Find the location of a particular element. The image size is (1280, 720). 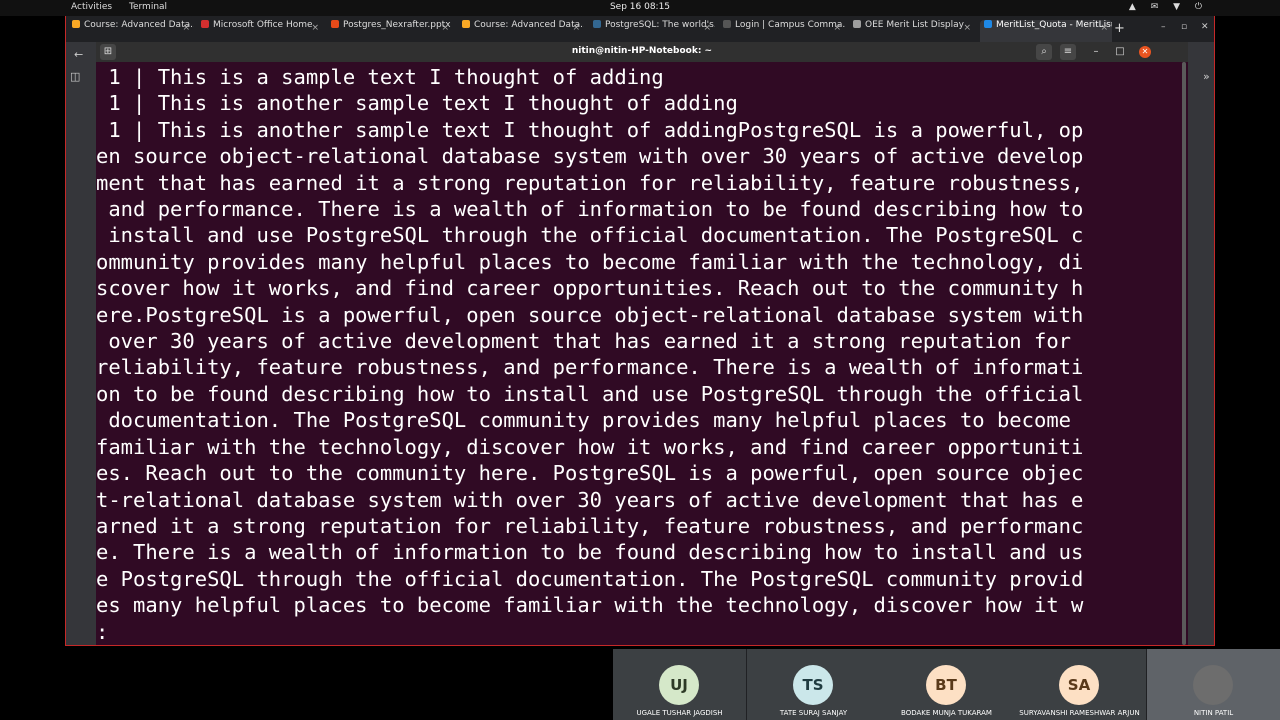

system-top-bar: Activities Terminal Sep 16 08:15 ▲ ✉ ▼ ⏻ is located at coordinates (640, 8).